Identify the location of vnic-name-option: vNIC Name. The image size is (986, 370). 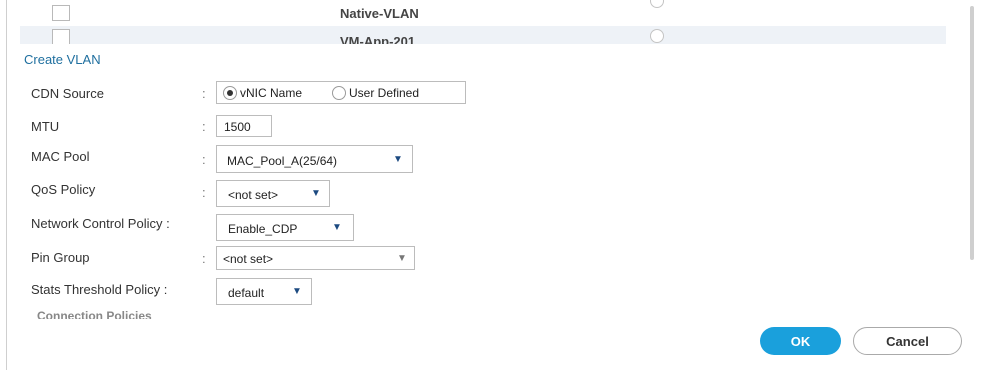
(262, 93).